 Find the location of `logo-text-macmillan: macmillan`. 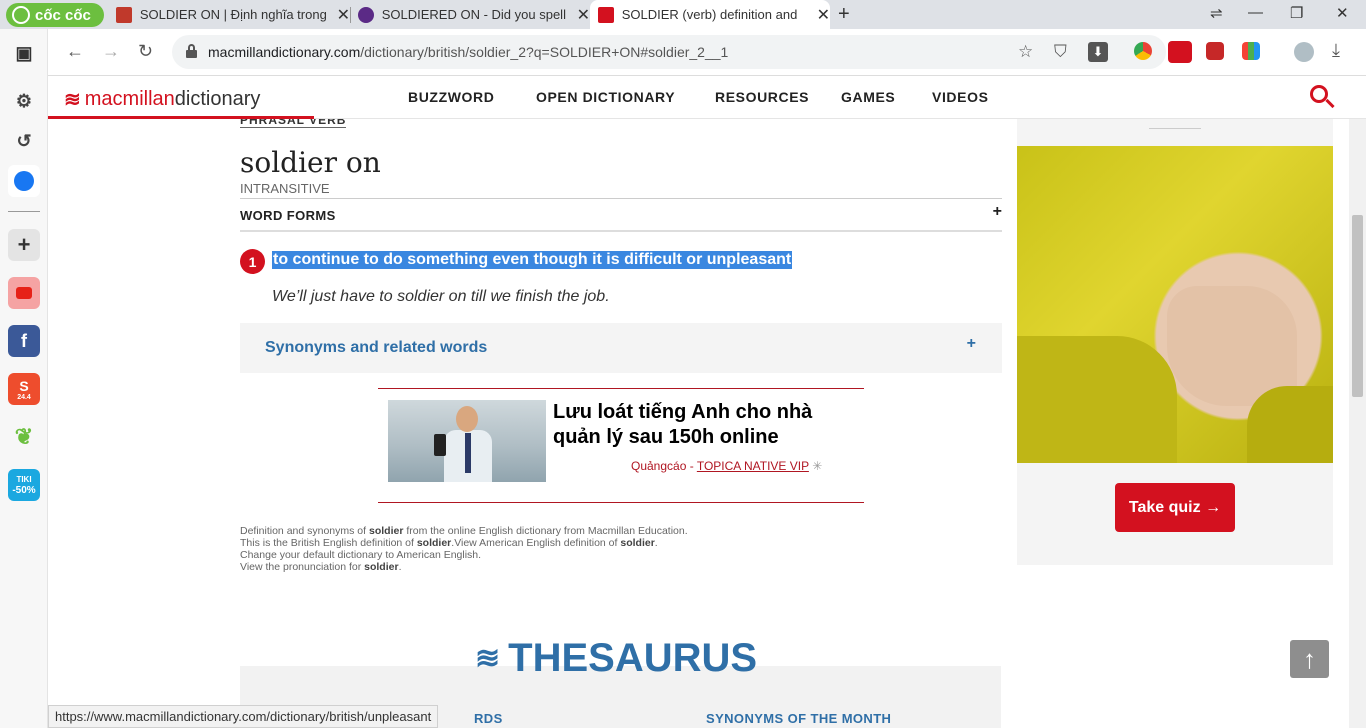

logo-text-macmillan: macmillan is located at coordinates (129, 99).